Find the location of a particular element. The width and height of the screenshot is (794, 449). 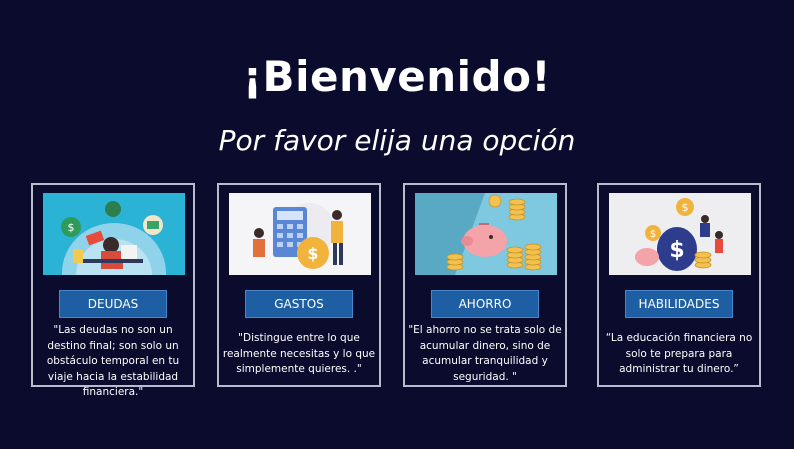

welcome-title: ¡Bienvenido! is located at coordinates (397, 76).